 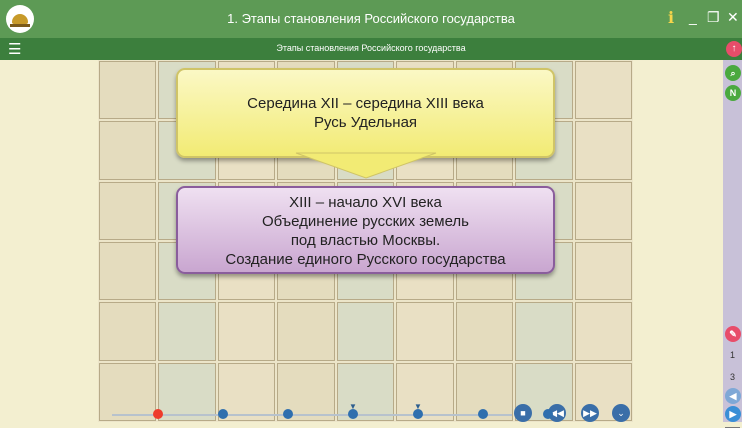 What do you see at coordinates (733, 73) in the screenshot?
I see `search-icon: ⌕` at bounding box center [733, 73].